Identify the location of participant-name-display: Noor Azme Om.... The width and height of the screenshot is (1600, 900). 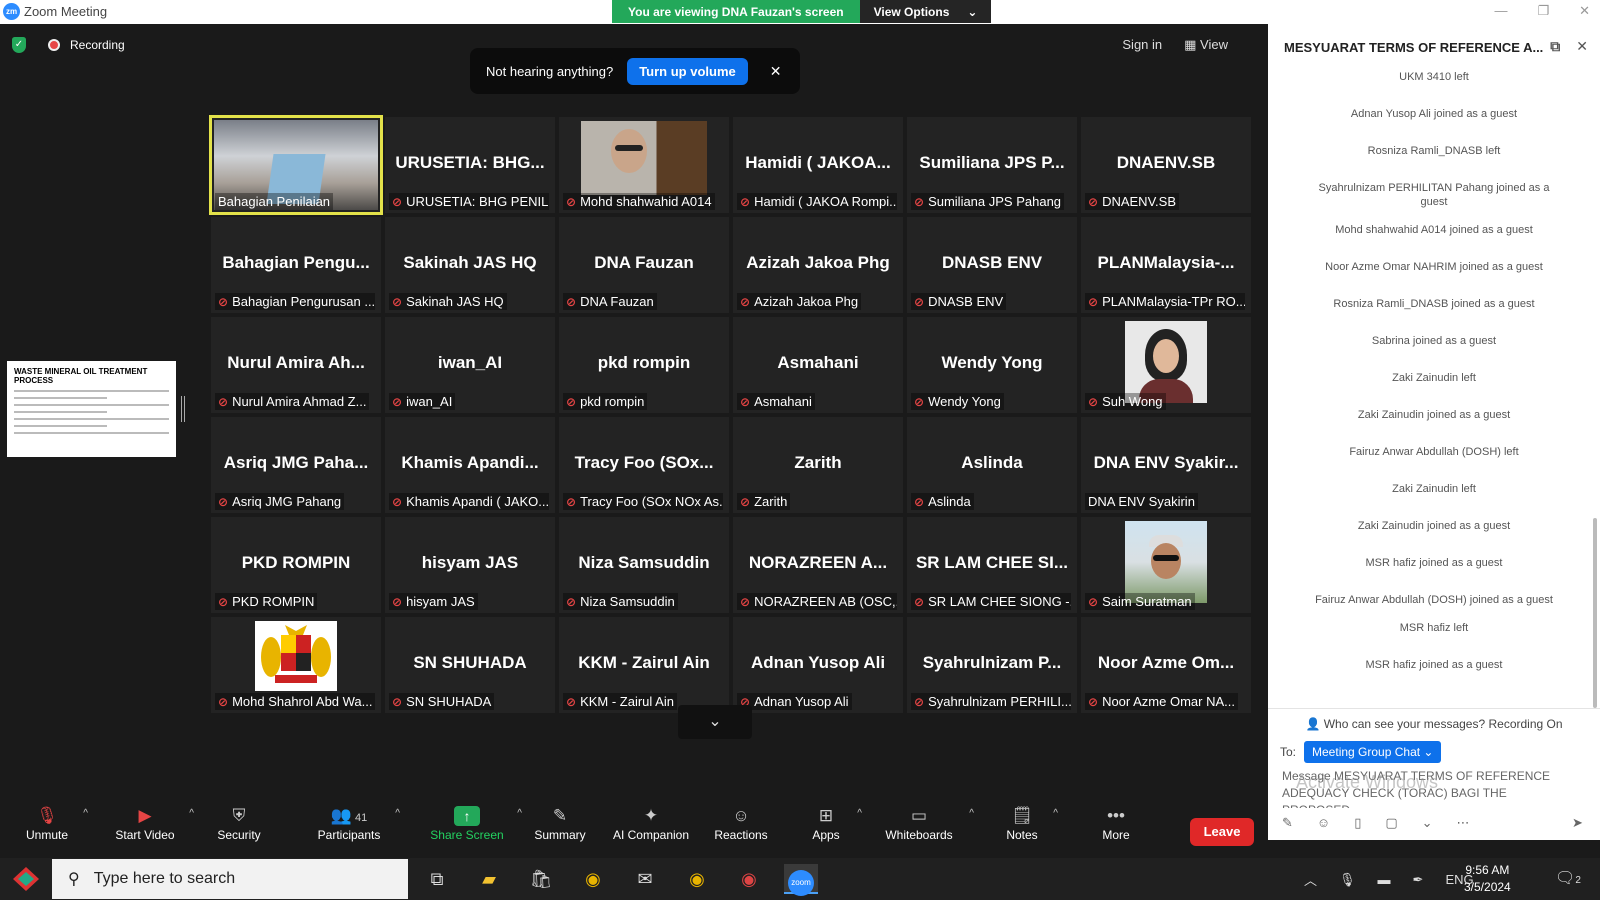
(1166, 662).